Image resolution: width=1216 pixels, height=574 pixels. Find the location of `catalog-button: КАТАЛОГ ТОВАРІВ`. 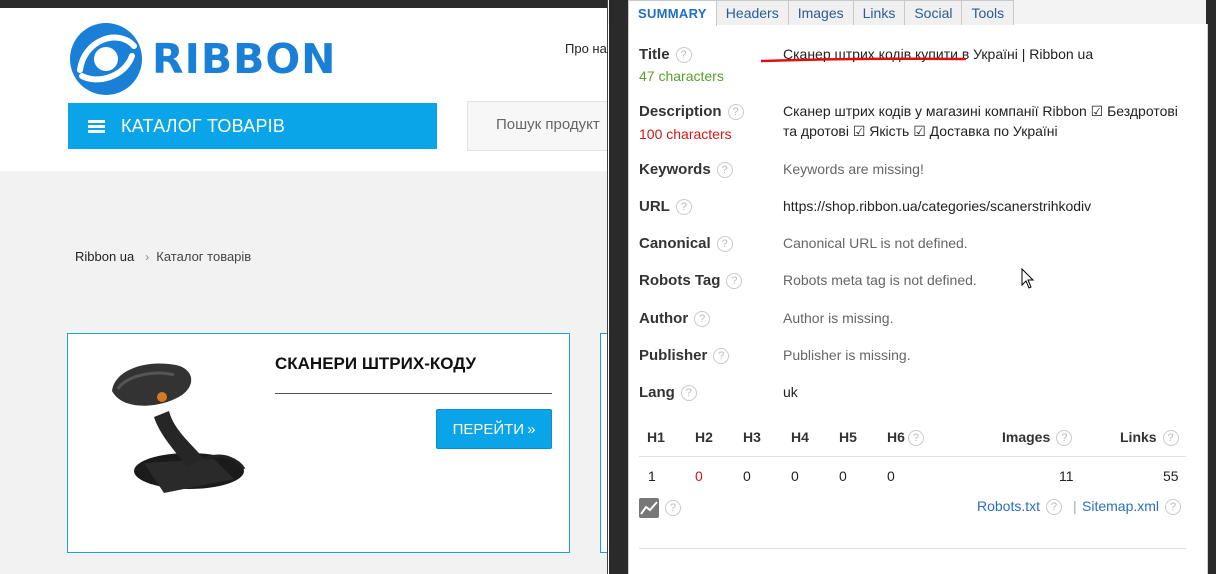

catalog-button: КАТАЛОГ ТОВАРІВ is located at coordinates (252, 126).